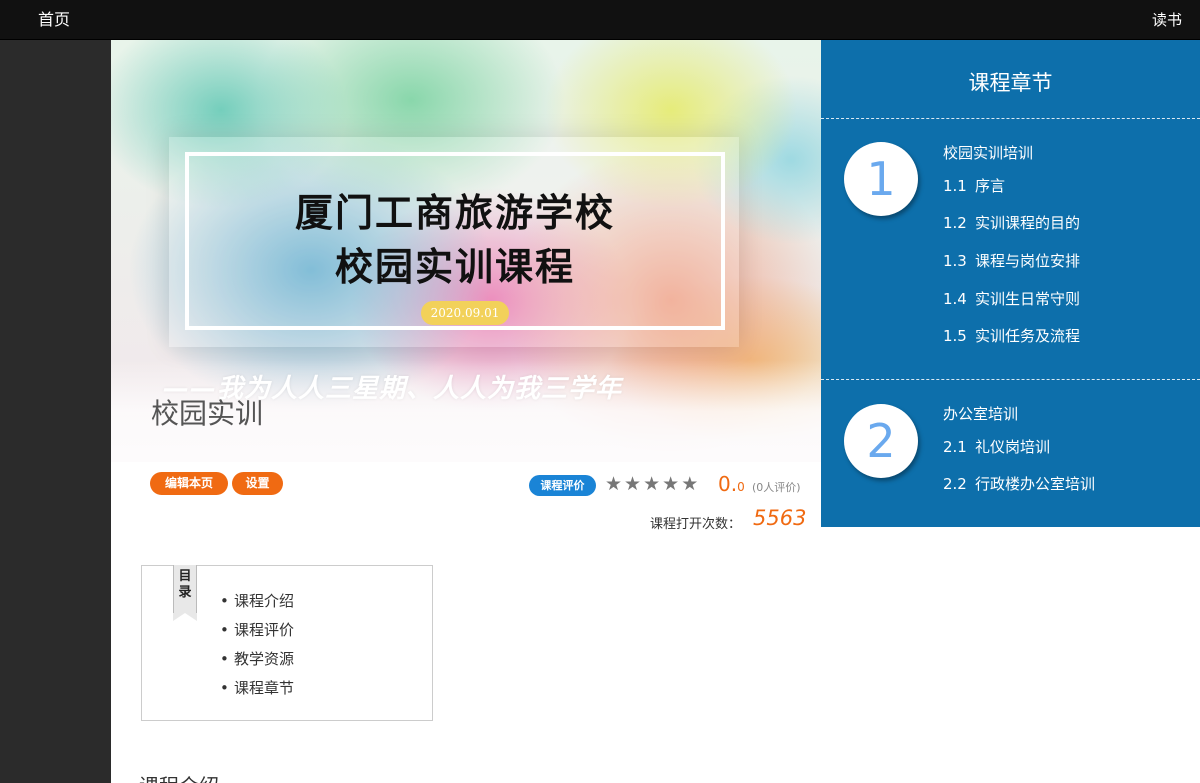 Image resolution: width=1200 pixels, height=783 pixels. I want to click on chapters-title: 课程章节, so click(1010, 83).